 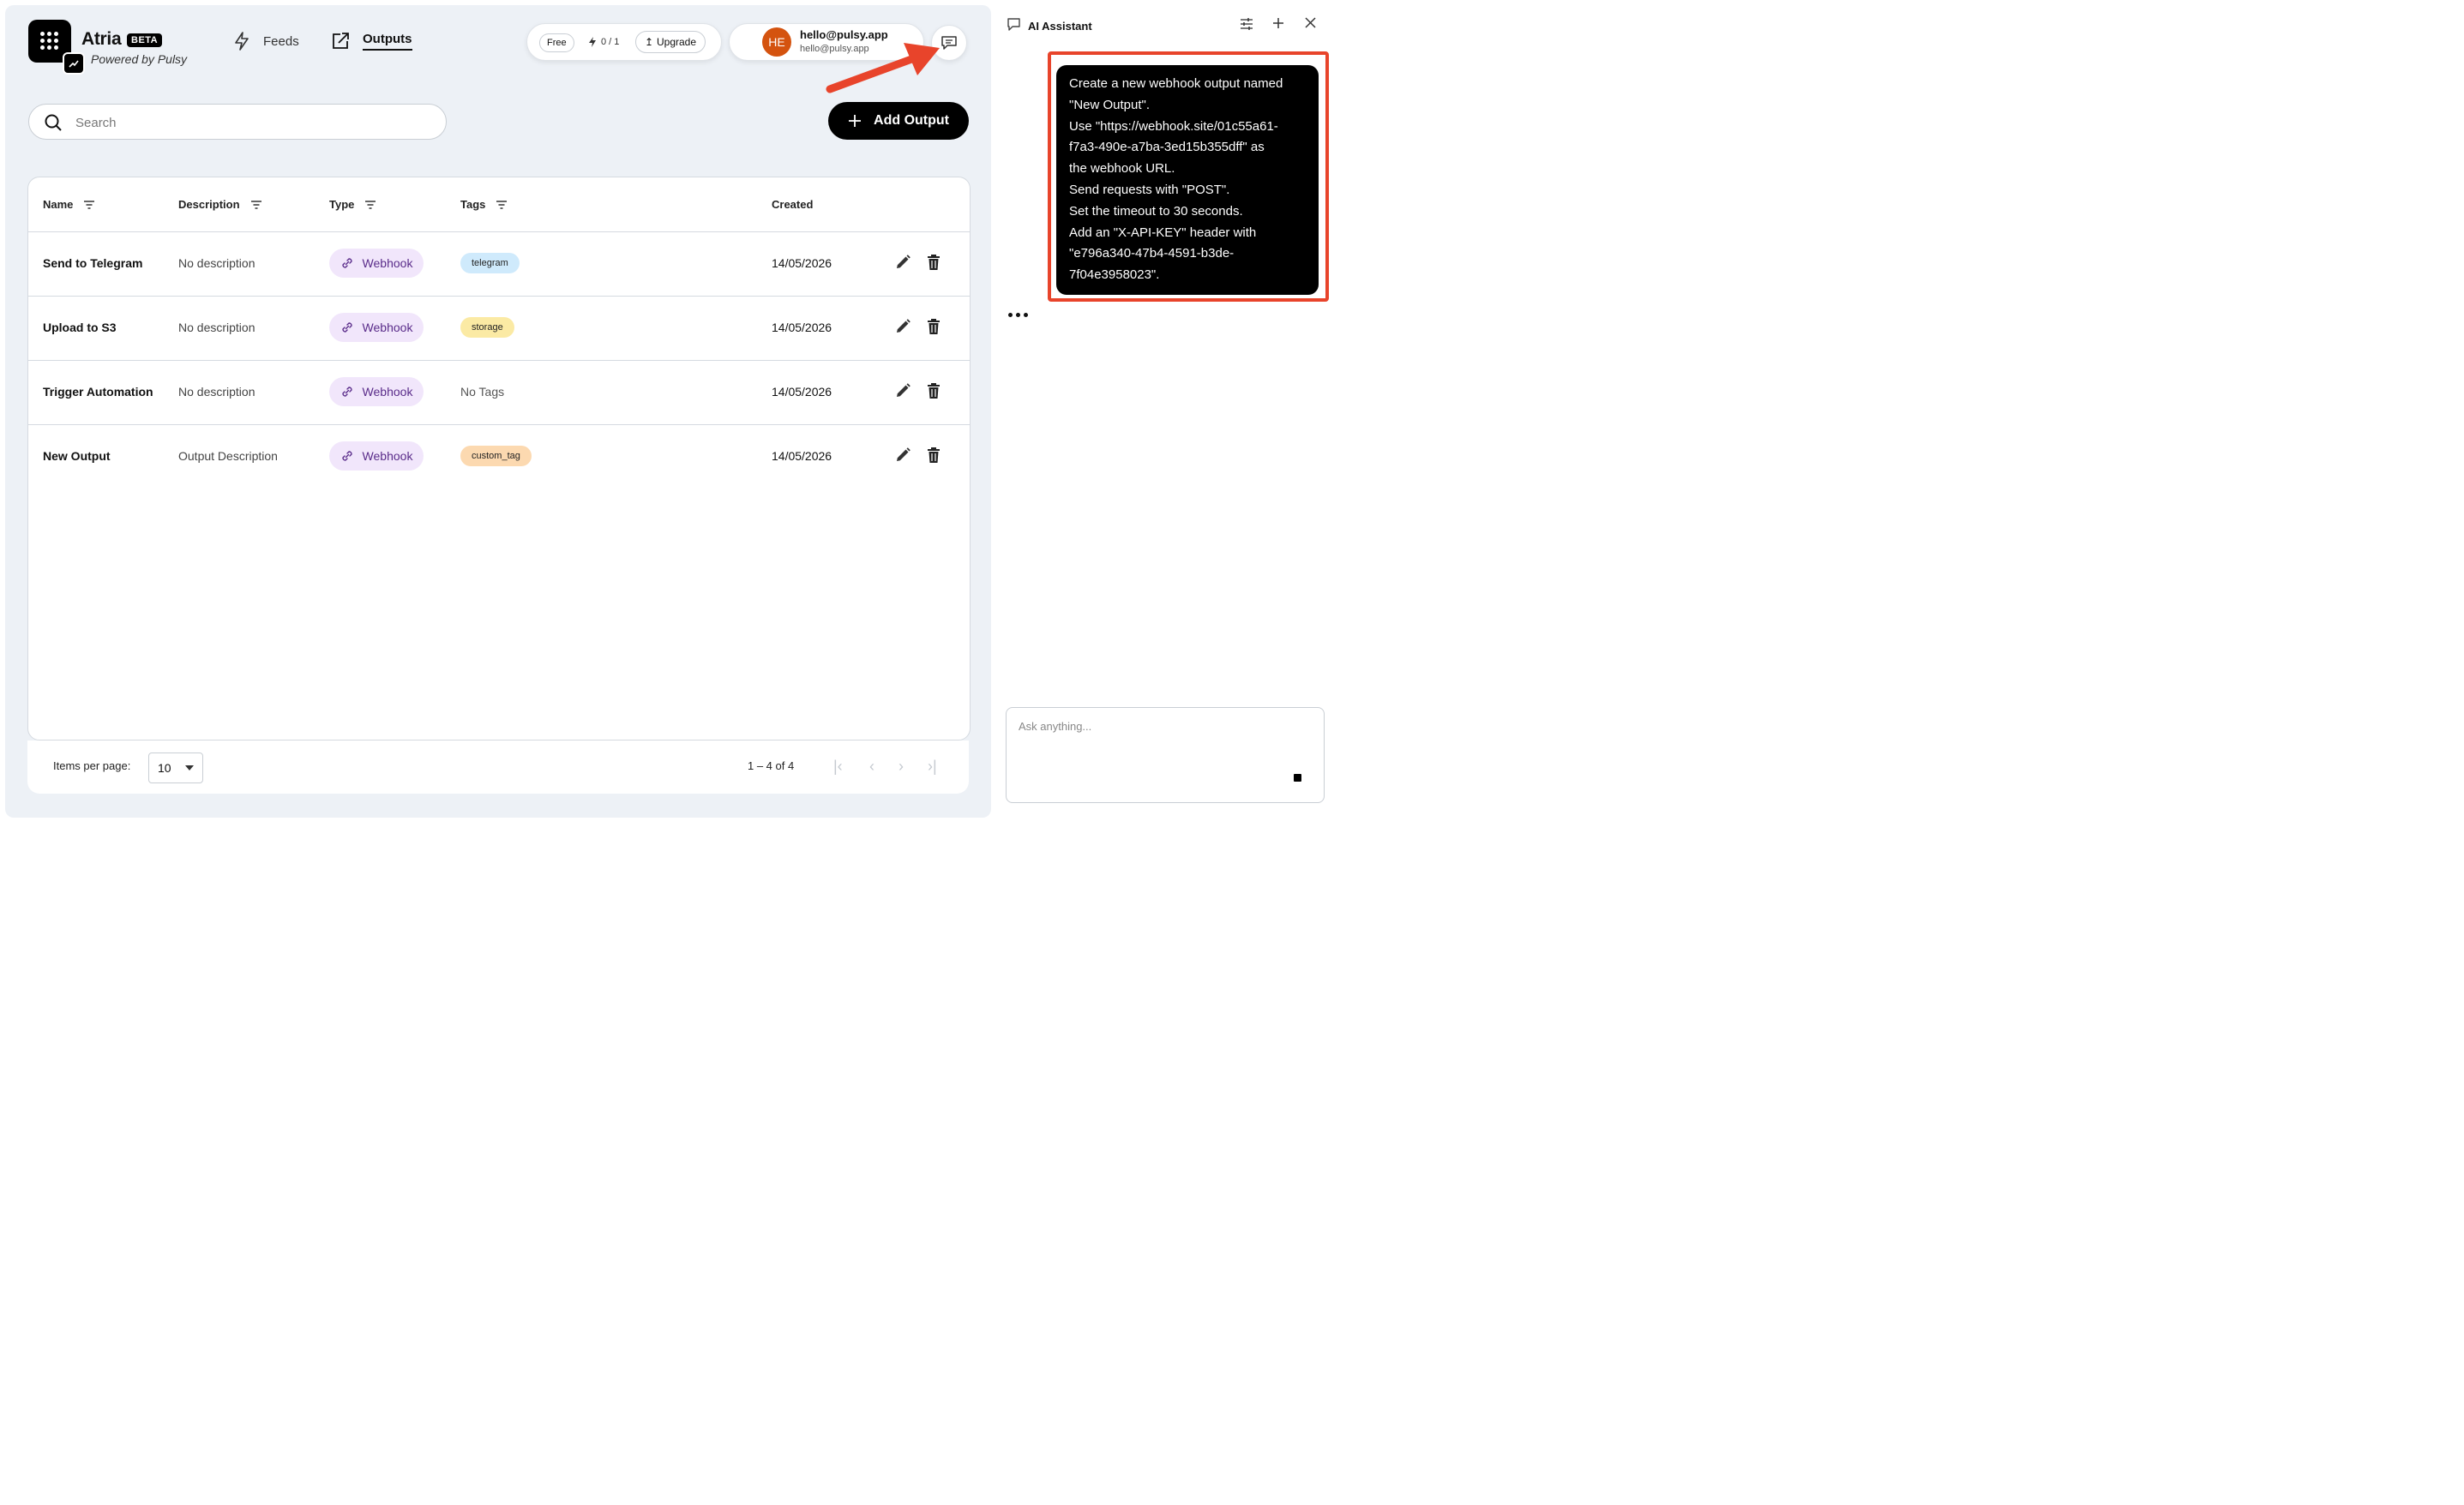 What do you see at coordinates (1246, 24) in the screenshot?
I see `settings-sliders-icon` at bounding box center [1246, 24].